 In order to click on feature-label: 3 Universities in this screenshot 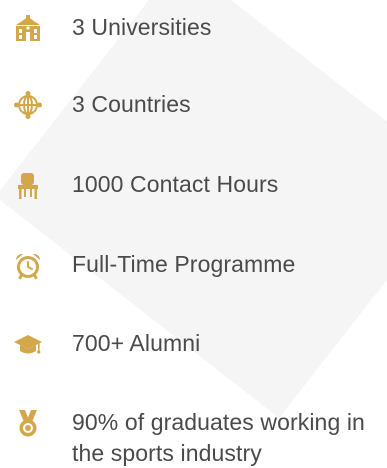, I will do `click(142, 27)`.